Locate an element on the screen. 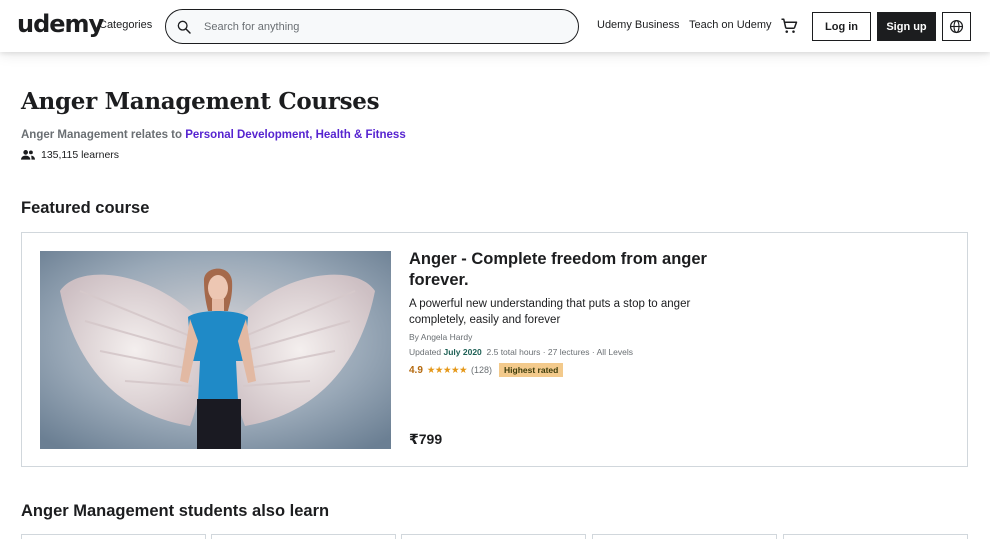 The height and width of the screenshot is (539, 990). login-button: Log in is located at coordinates (841, 26).